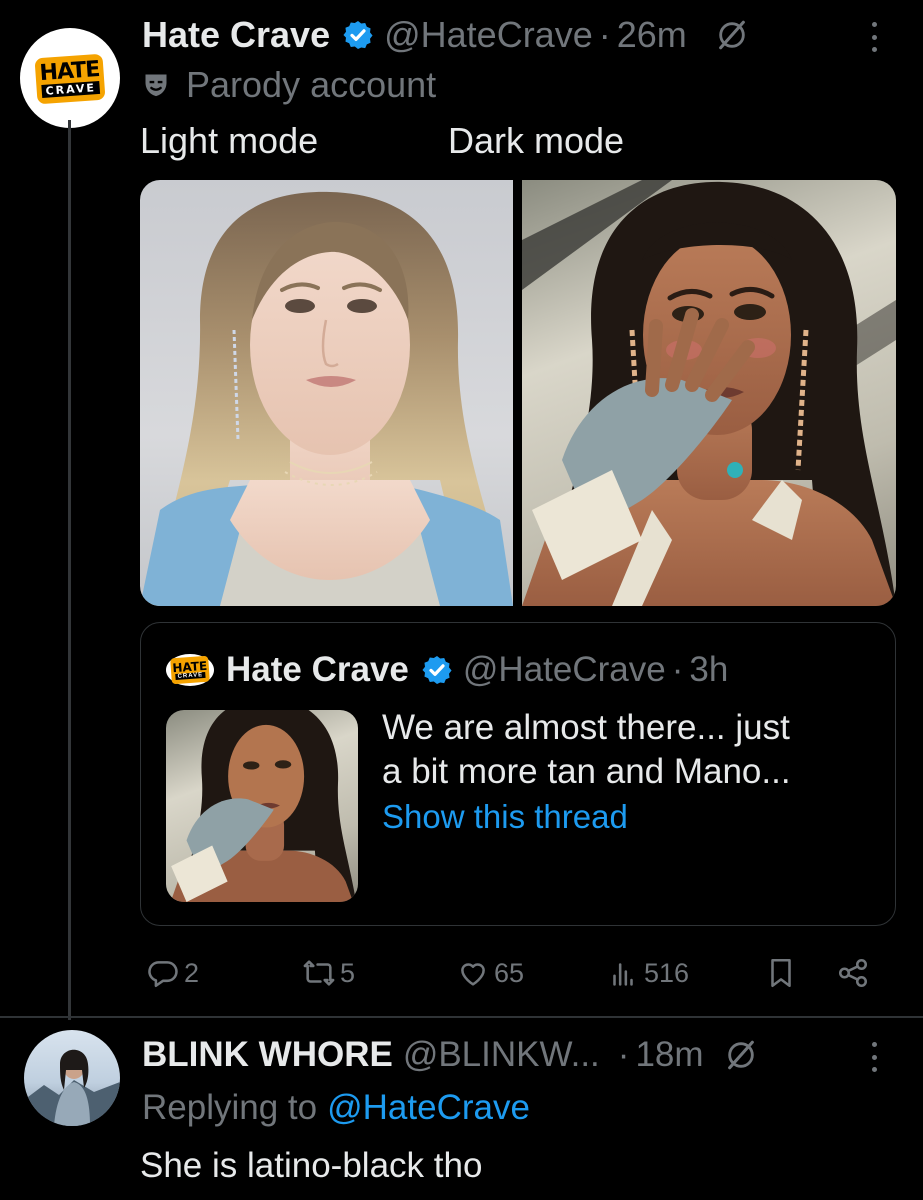  What do you see at coordinates (72, 1078) in the screenshot?
I see `reply-author-avatar` at bounding box center [72, 1078].